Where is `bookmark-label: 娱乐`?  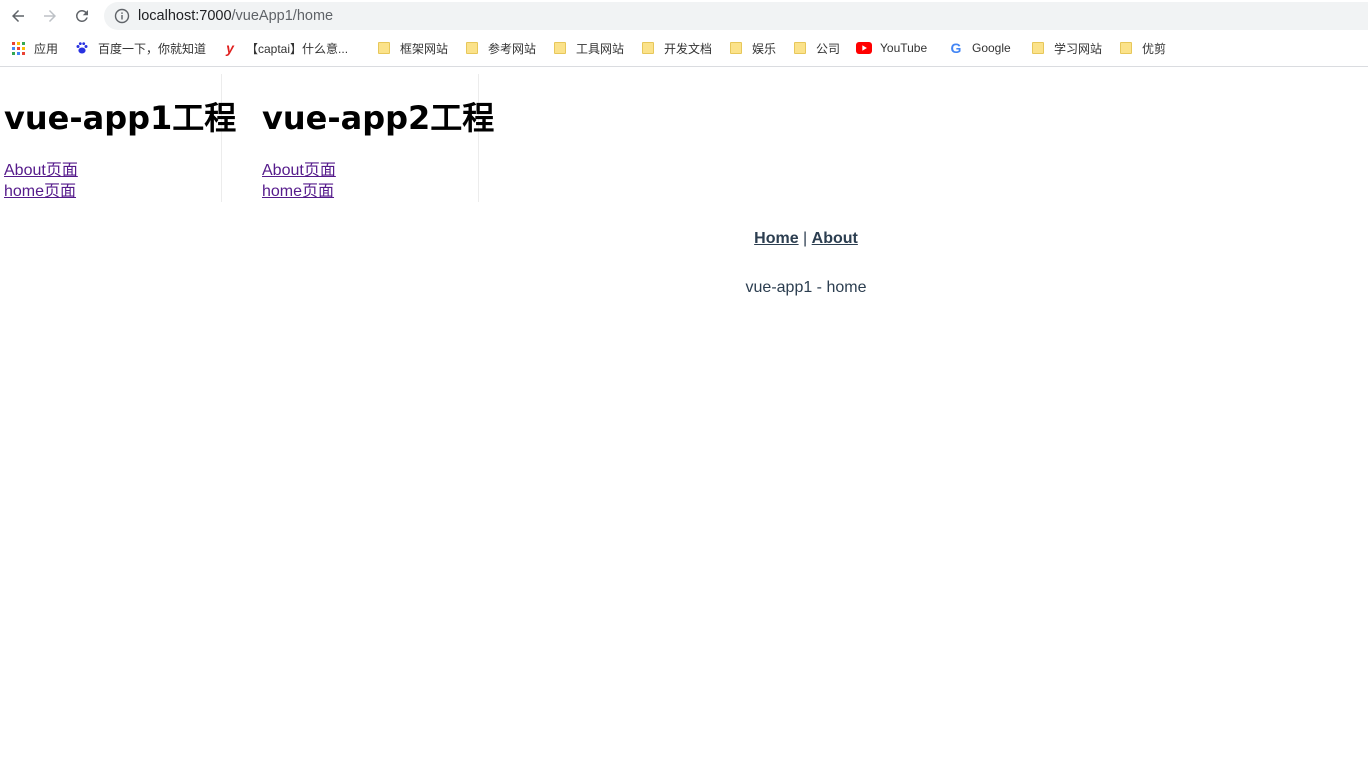 bookmark-label: 娱乐 is located at coordinates (764, 48).